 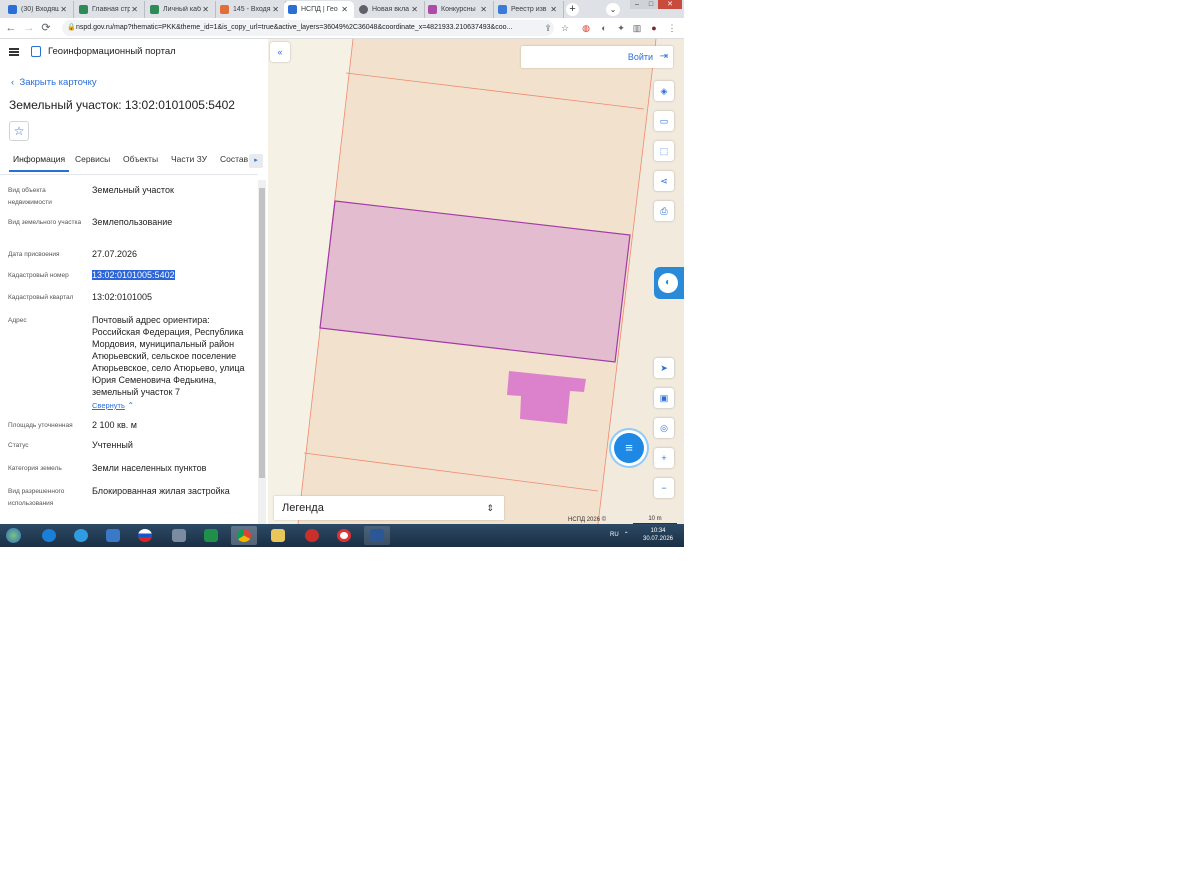 I want to click on print-icon: ⎙, so click(x=664, y=211).